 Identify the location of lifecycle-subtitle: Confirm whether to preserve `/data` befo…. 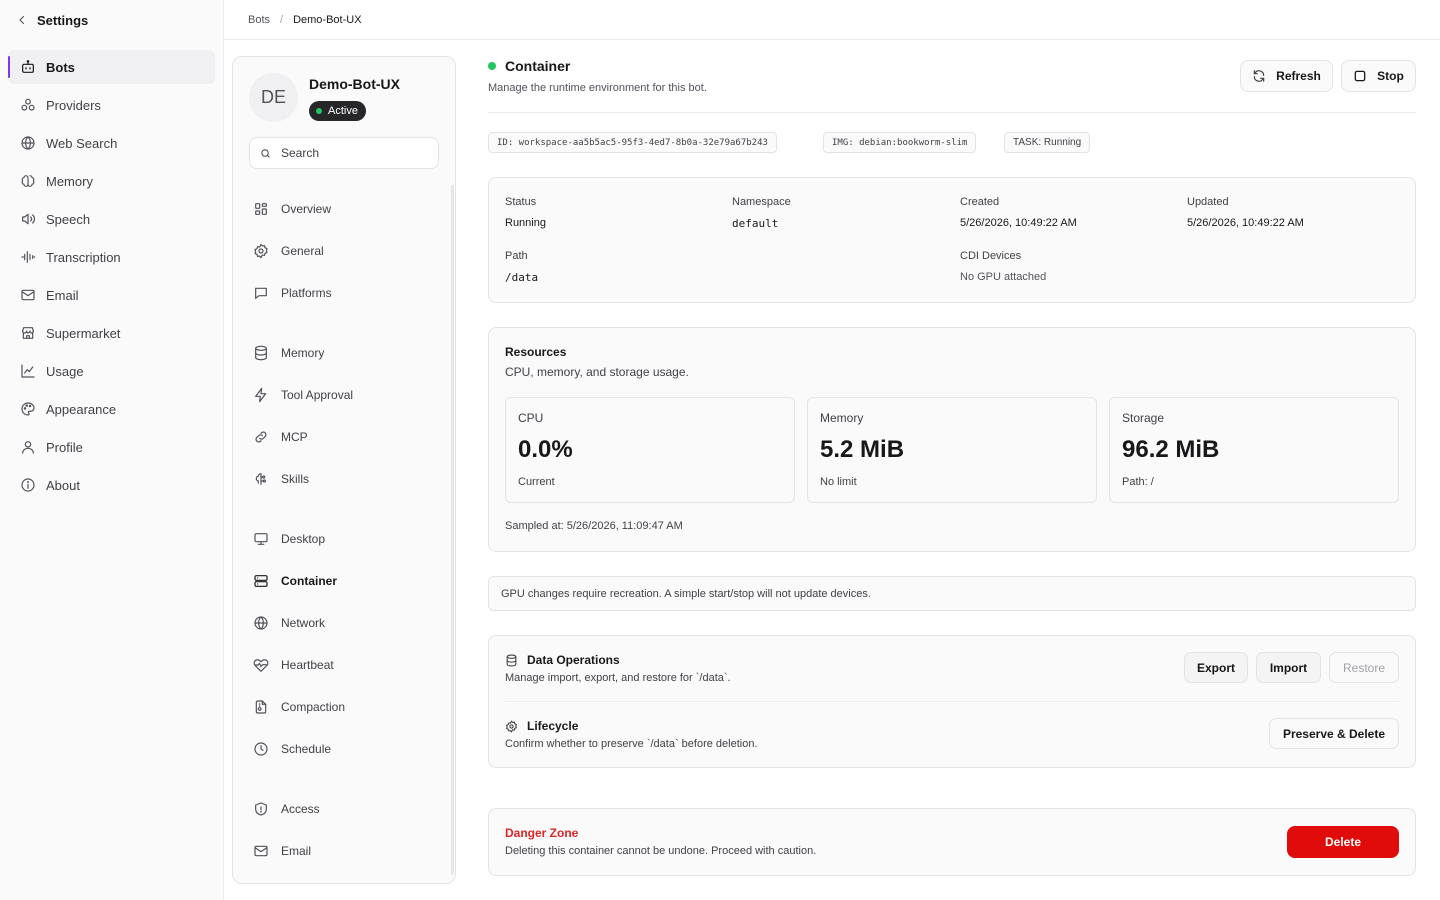
(631, 744).